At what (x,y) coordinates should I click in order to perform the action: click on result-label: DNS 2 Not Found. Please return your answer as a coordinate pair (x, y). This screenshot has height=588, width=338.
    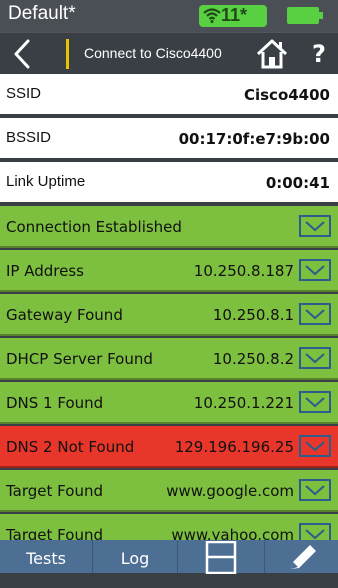
    Looking at the image, I should click on (70, 447).